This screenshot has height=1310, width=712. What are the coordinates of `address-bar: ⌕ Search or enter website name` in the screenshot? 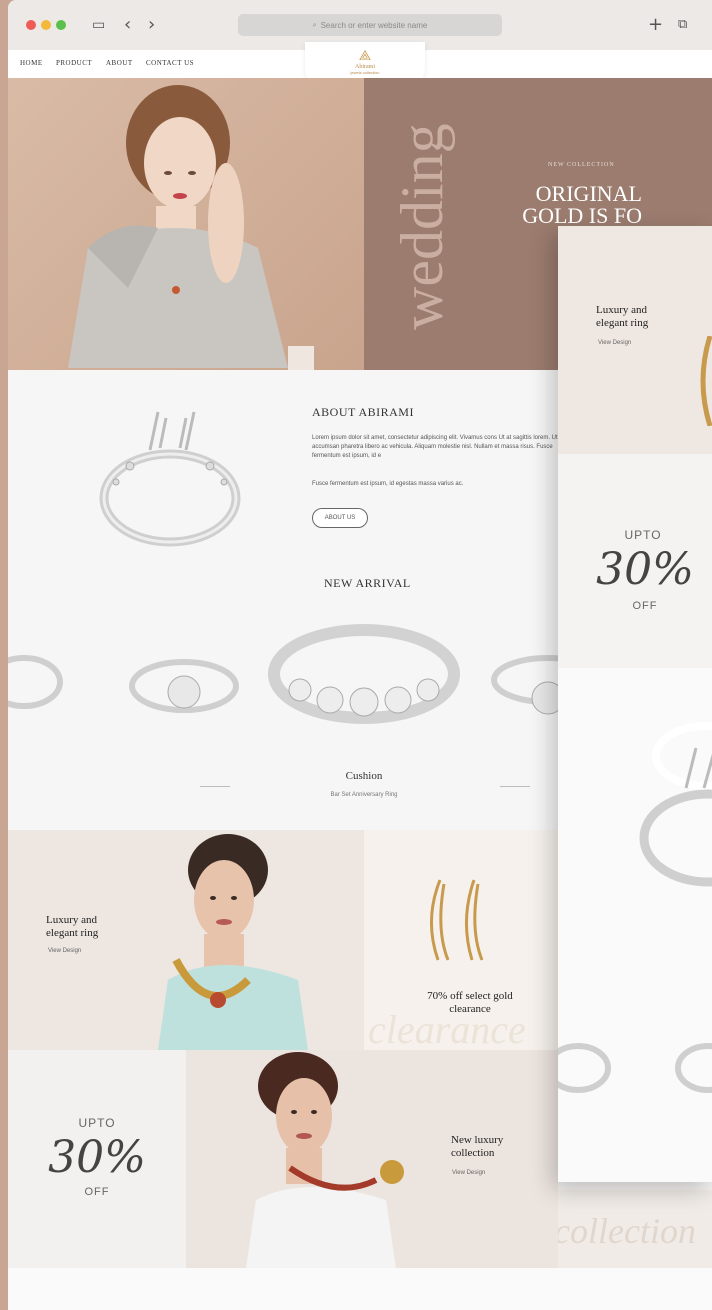 It's located at (370, 25).